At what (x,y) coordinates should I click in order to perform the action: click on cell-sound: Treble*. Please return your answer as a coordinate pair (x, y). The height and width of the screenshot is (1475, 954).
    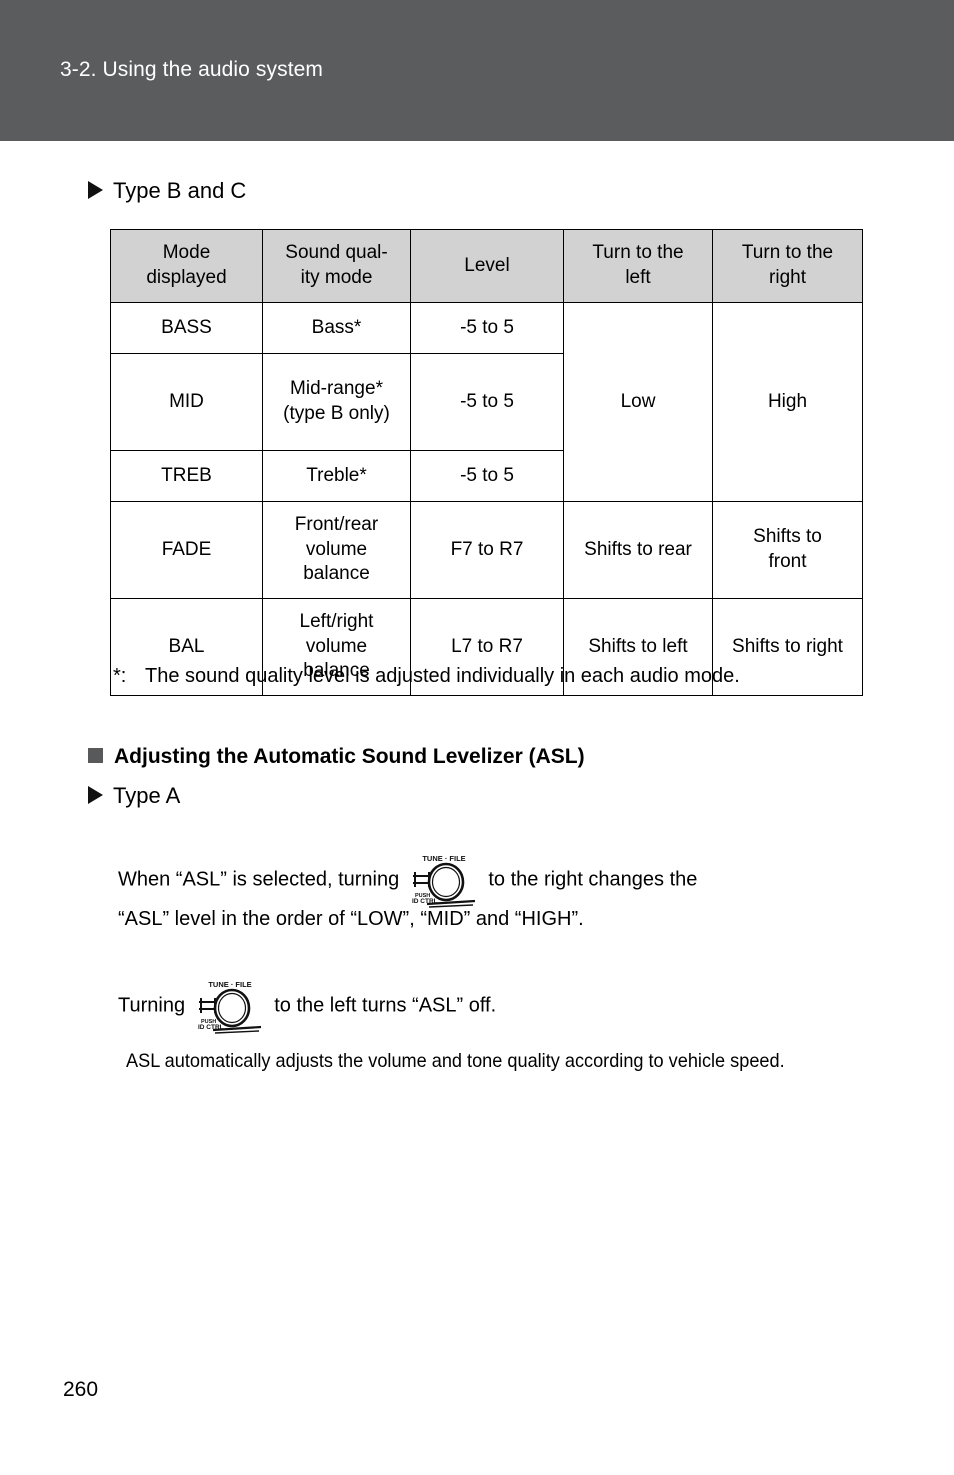
    Looking at the image, I should click on (336, 476).